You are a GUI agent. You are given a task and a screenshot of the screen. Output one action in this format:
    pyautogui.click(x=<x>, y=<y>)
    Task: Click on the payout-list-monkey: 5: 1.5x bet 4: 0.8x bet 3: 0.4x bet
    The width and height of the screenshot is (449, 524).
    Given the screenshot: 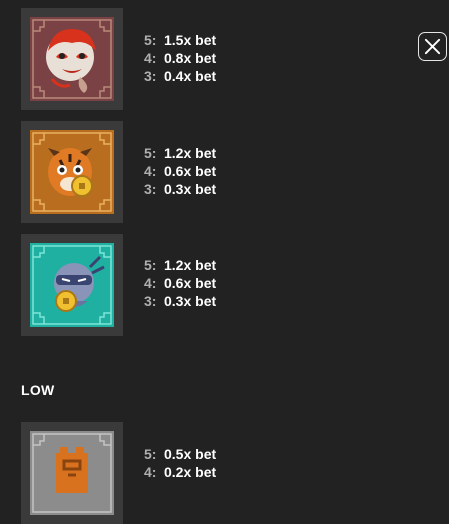 What is the action you would take?
    pyautogui.click(x=180, y=58)
    